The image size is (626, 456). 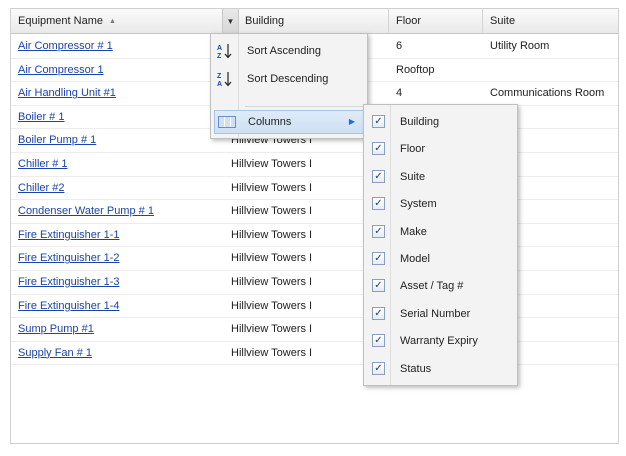 I want to click on column-toggle-label: System, so click(x=418, y=204).